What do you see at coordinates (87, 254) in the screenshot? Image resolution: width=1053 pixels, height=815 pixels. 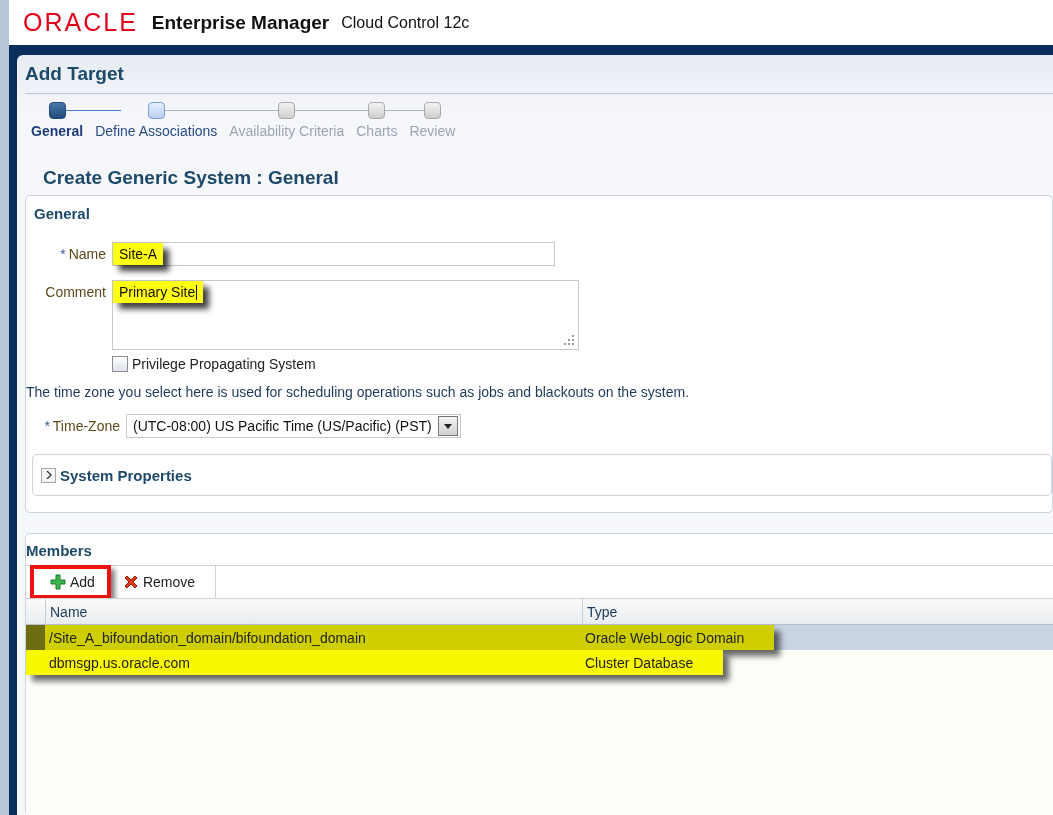 I see `field-label: Name` at bounding box center [87, 254].